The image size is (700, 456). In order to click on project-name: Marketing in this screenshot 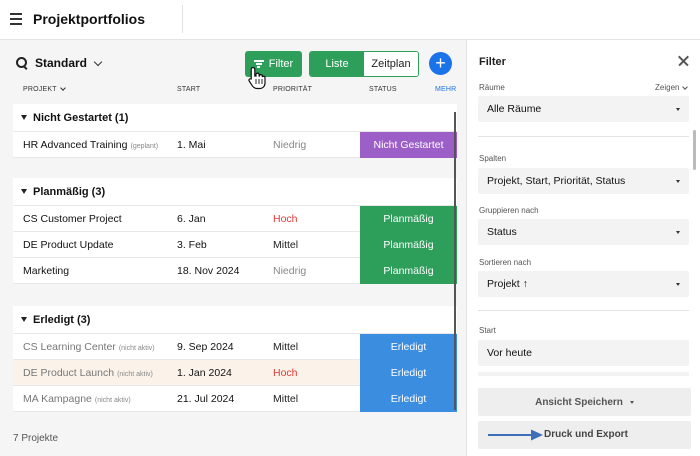, I will do `click(46, 271)`.